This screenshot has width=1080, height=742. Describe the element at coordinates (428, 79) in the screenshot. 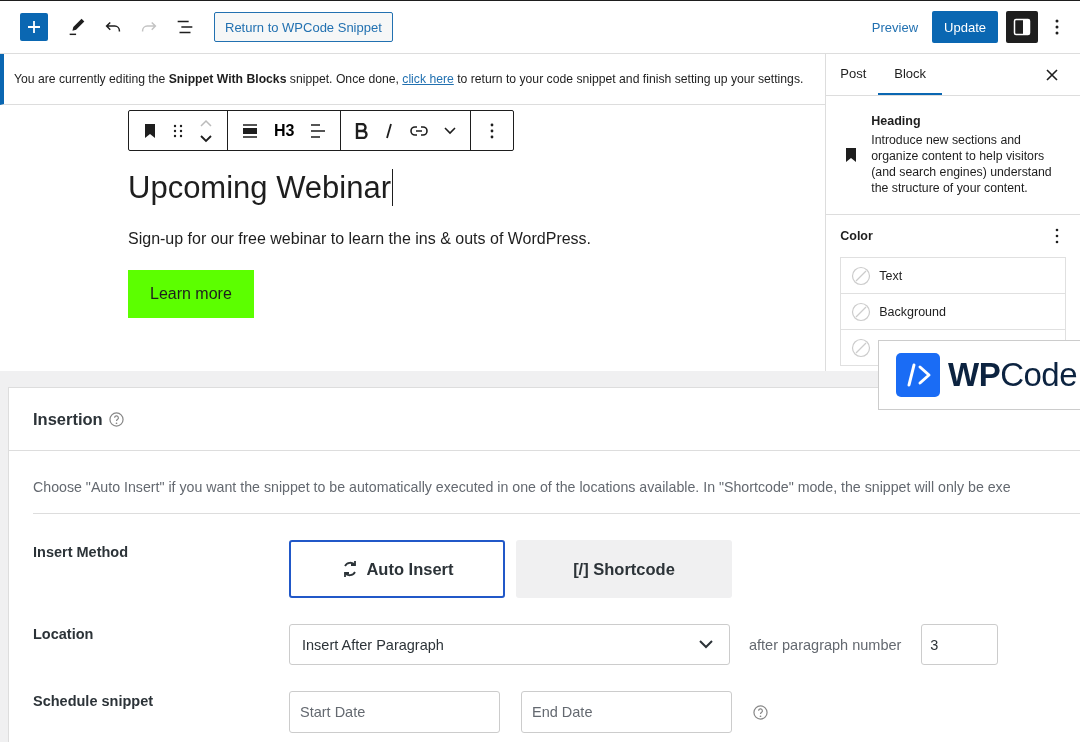

I see `click-here-link: click here` at that location.